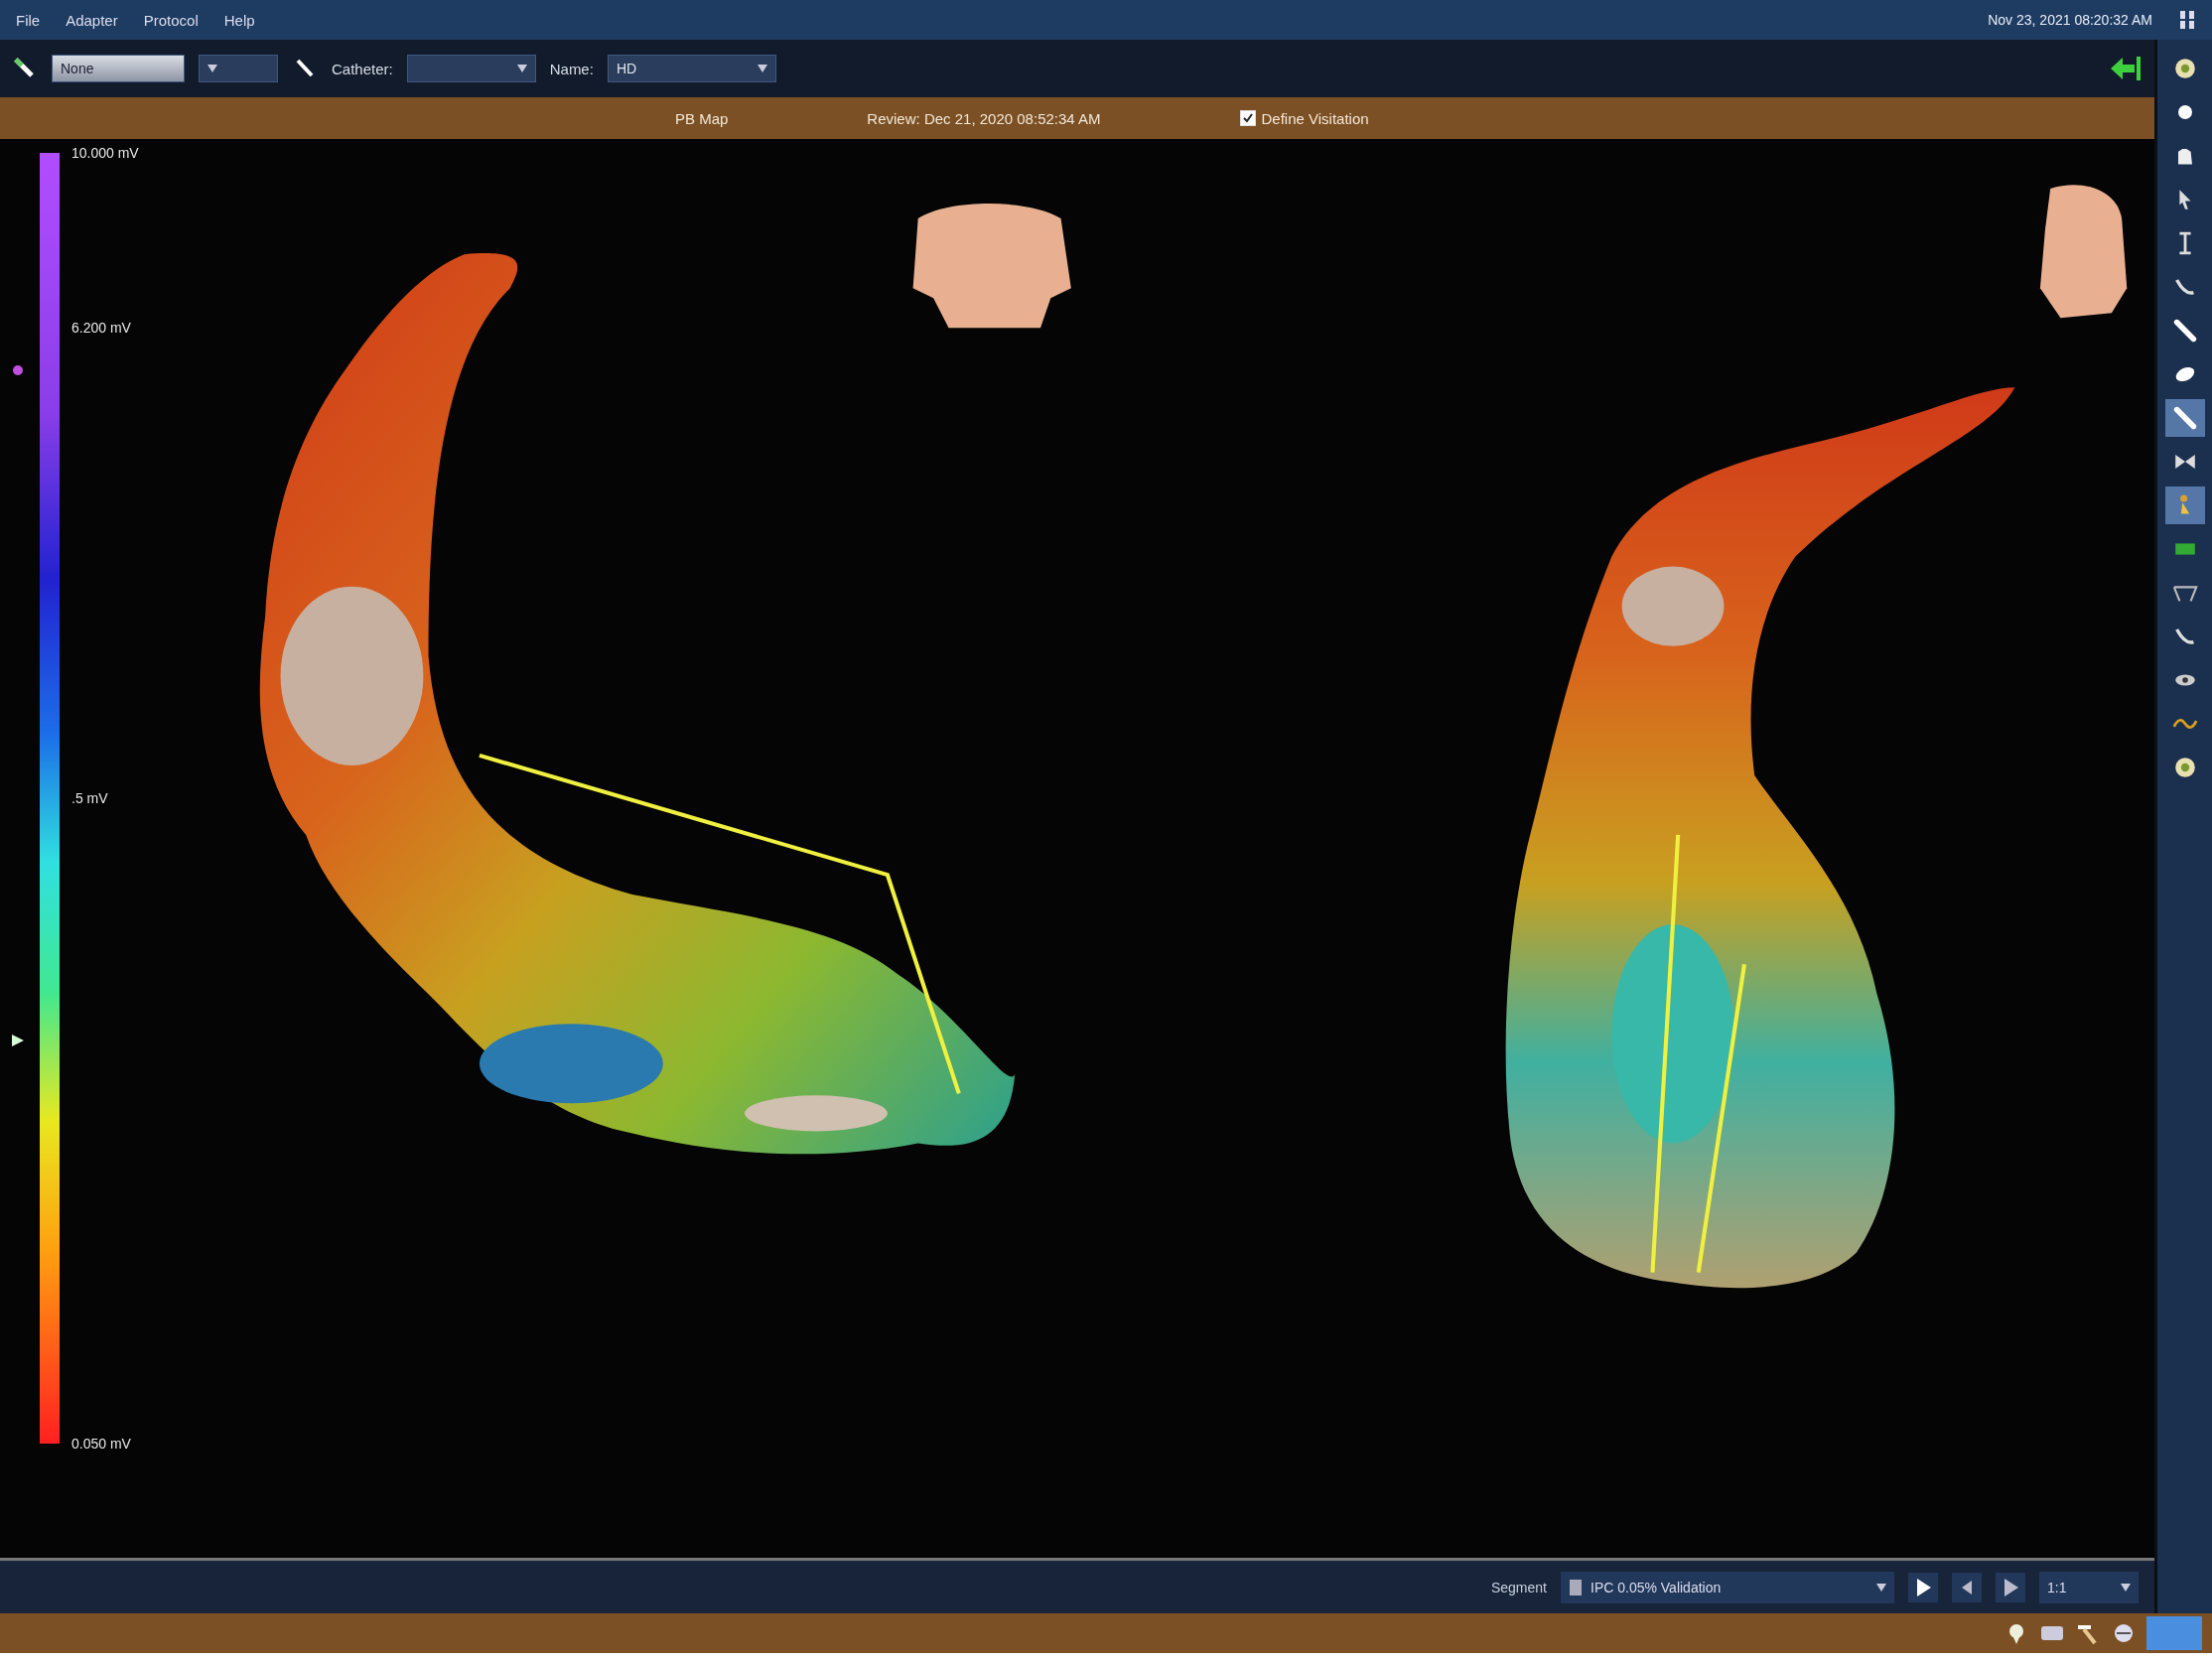  What do you see at coordinates (92, 20) in the screenshot?
I see `menu-item: Adapter` at bounding box center [92, 20].